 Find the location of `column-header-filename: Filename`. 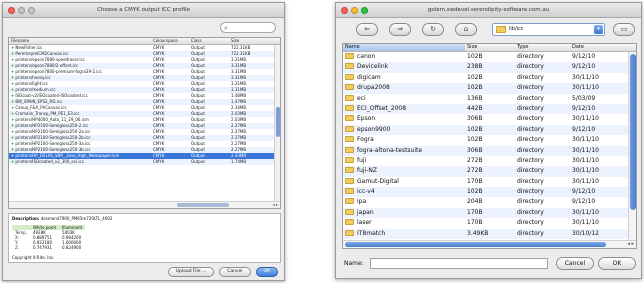

column-header-filename: Filename is located at coordinates (80, 41).